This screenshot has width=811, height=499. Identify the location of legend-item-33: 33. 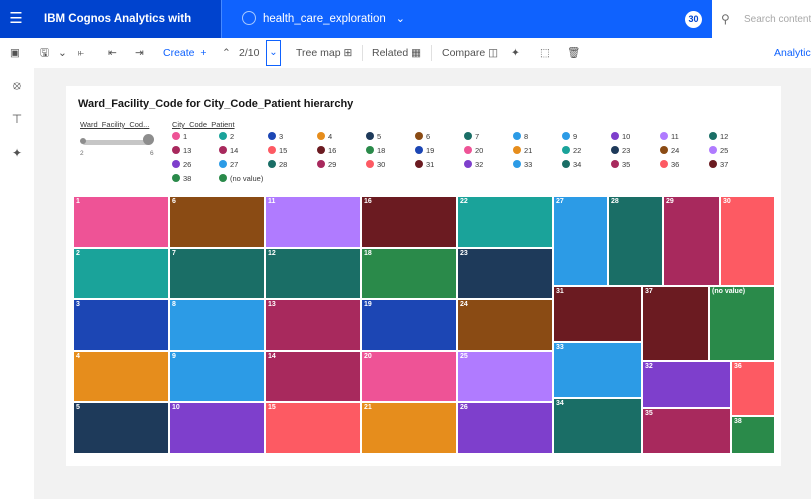
(522, 165).